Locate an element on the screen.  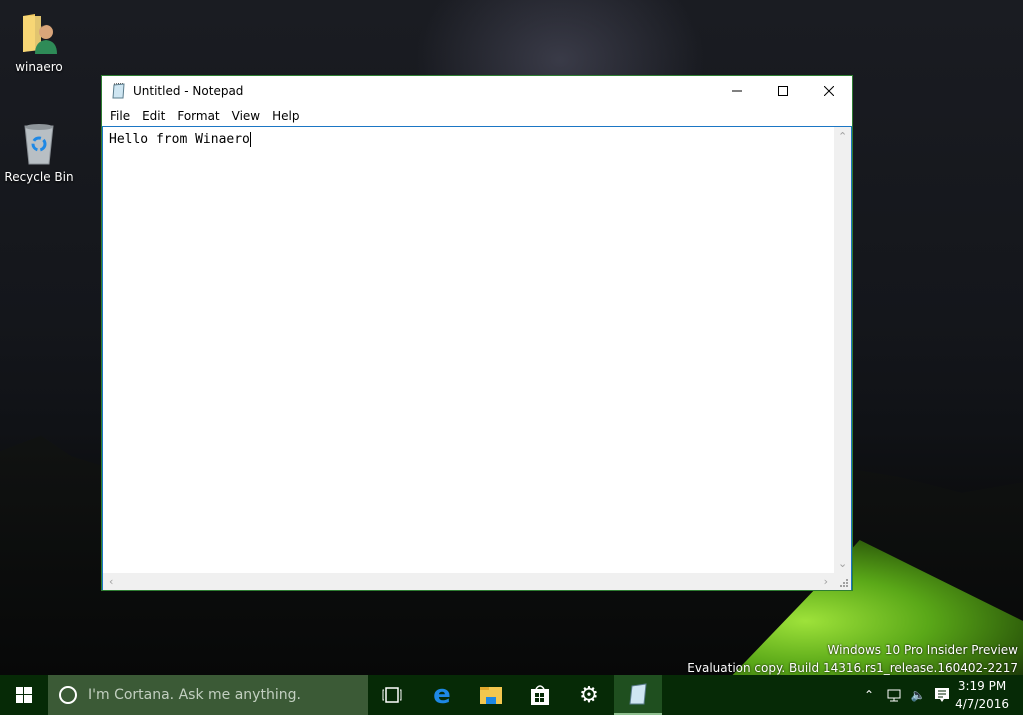
minimize-button is located at coordinates (737, 91).